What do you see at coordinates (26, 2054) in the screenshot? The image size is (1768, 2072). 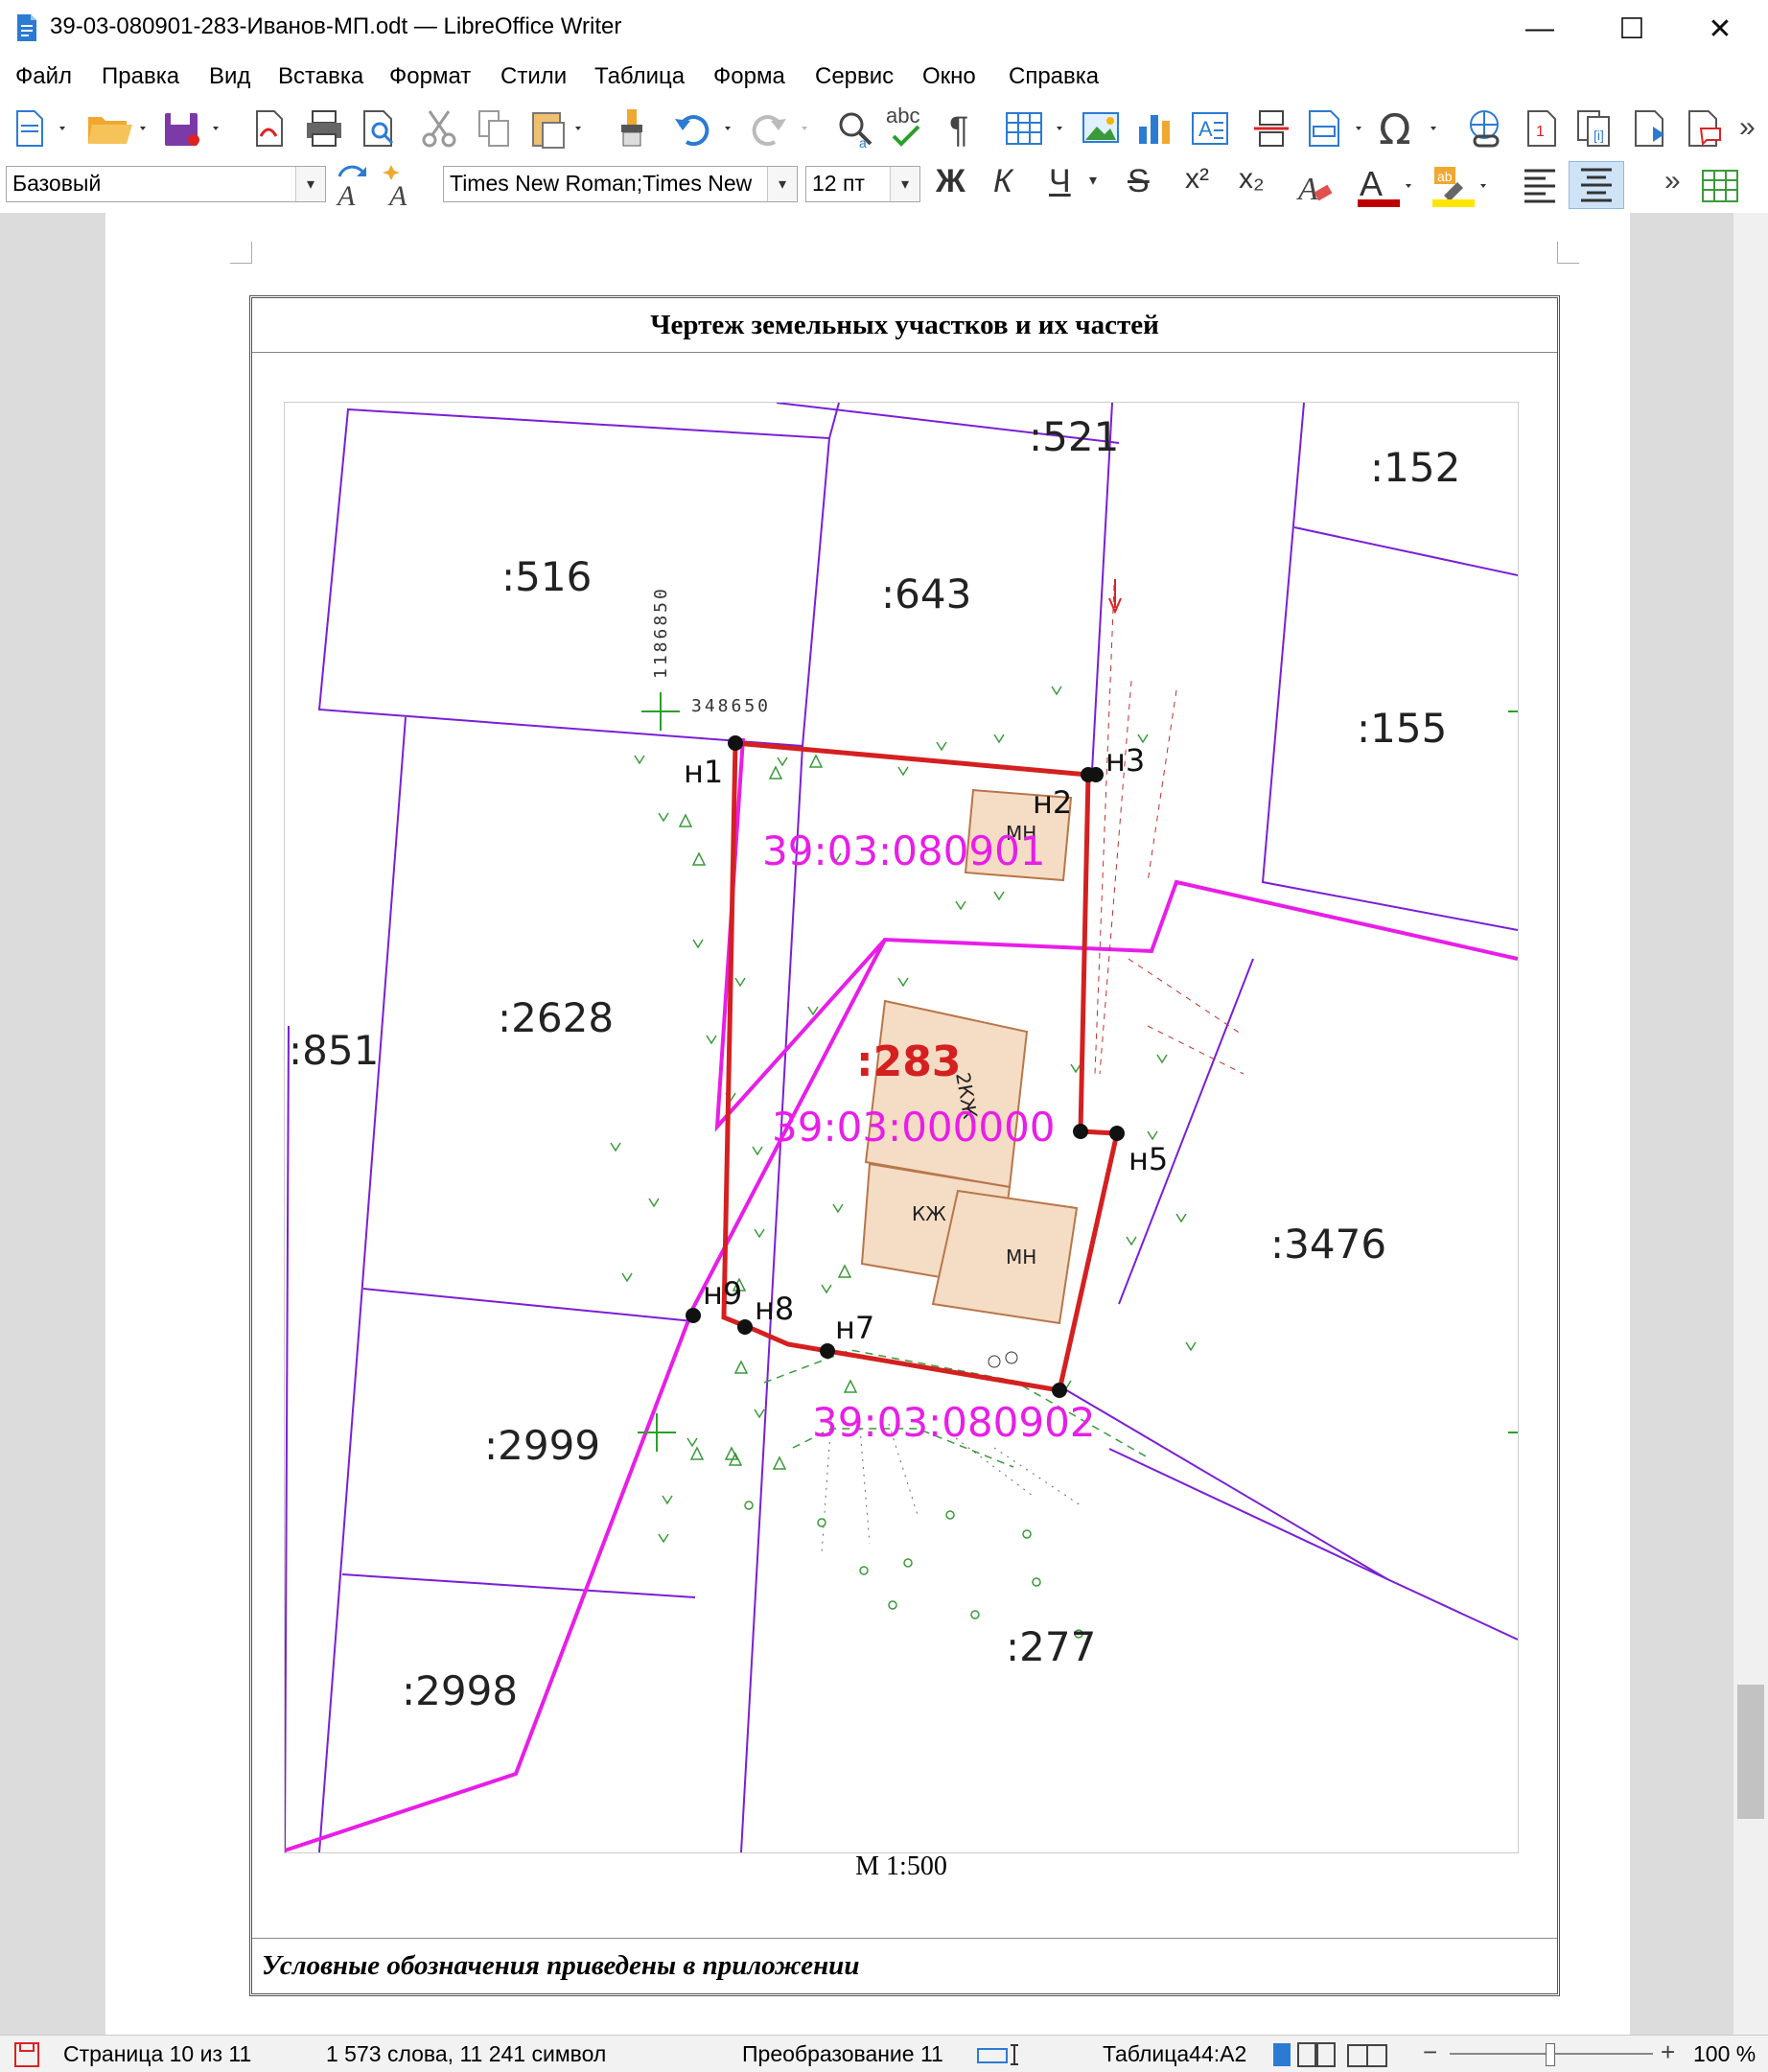 I see `document-modified-icon` at bounding box center [26, 2054].